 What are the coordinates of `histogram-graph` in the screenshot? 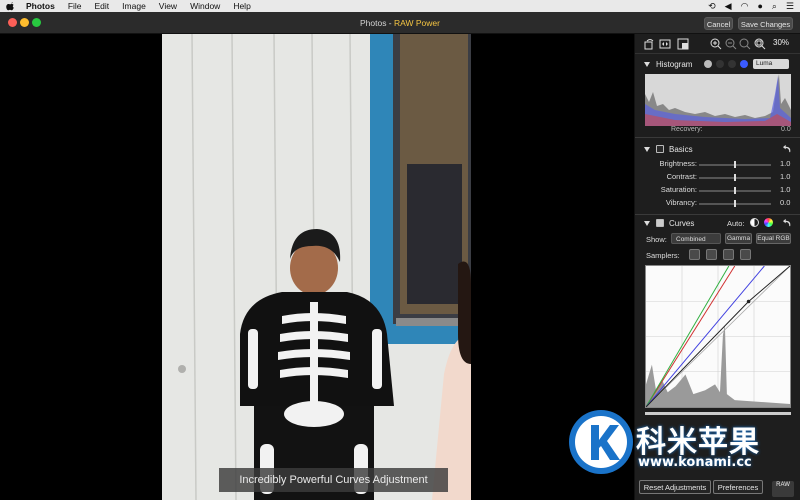 It's located at (718, 100).